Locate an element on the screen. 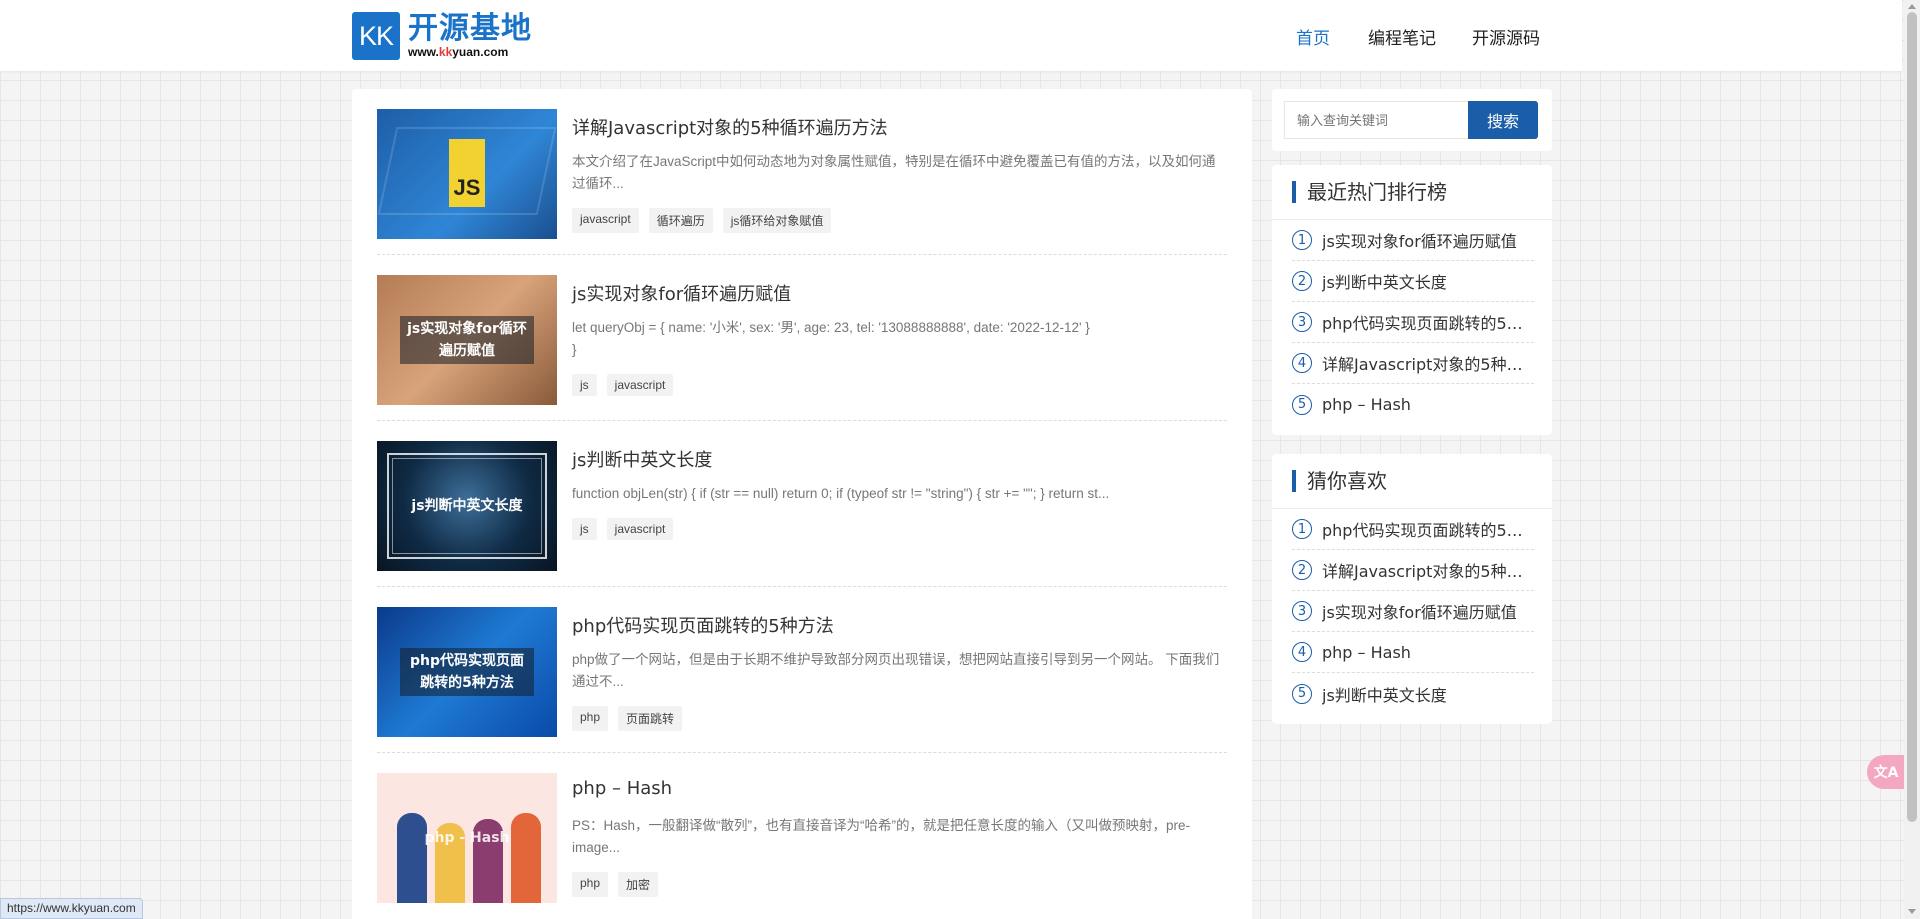  guess-like-title: 猜你喜欢 is located at coordinates (1339, 481).